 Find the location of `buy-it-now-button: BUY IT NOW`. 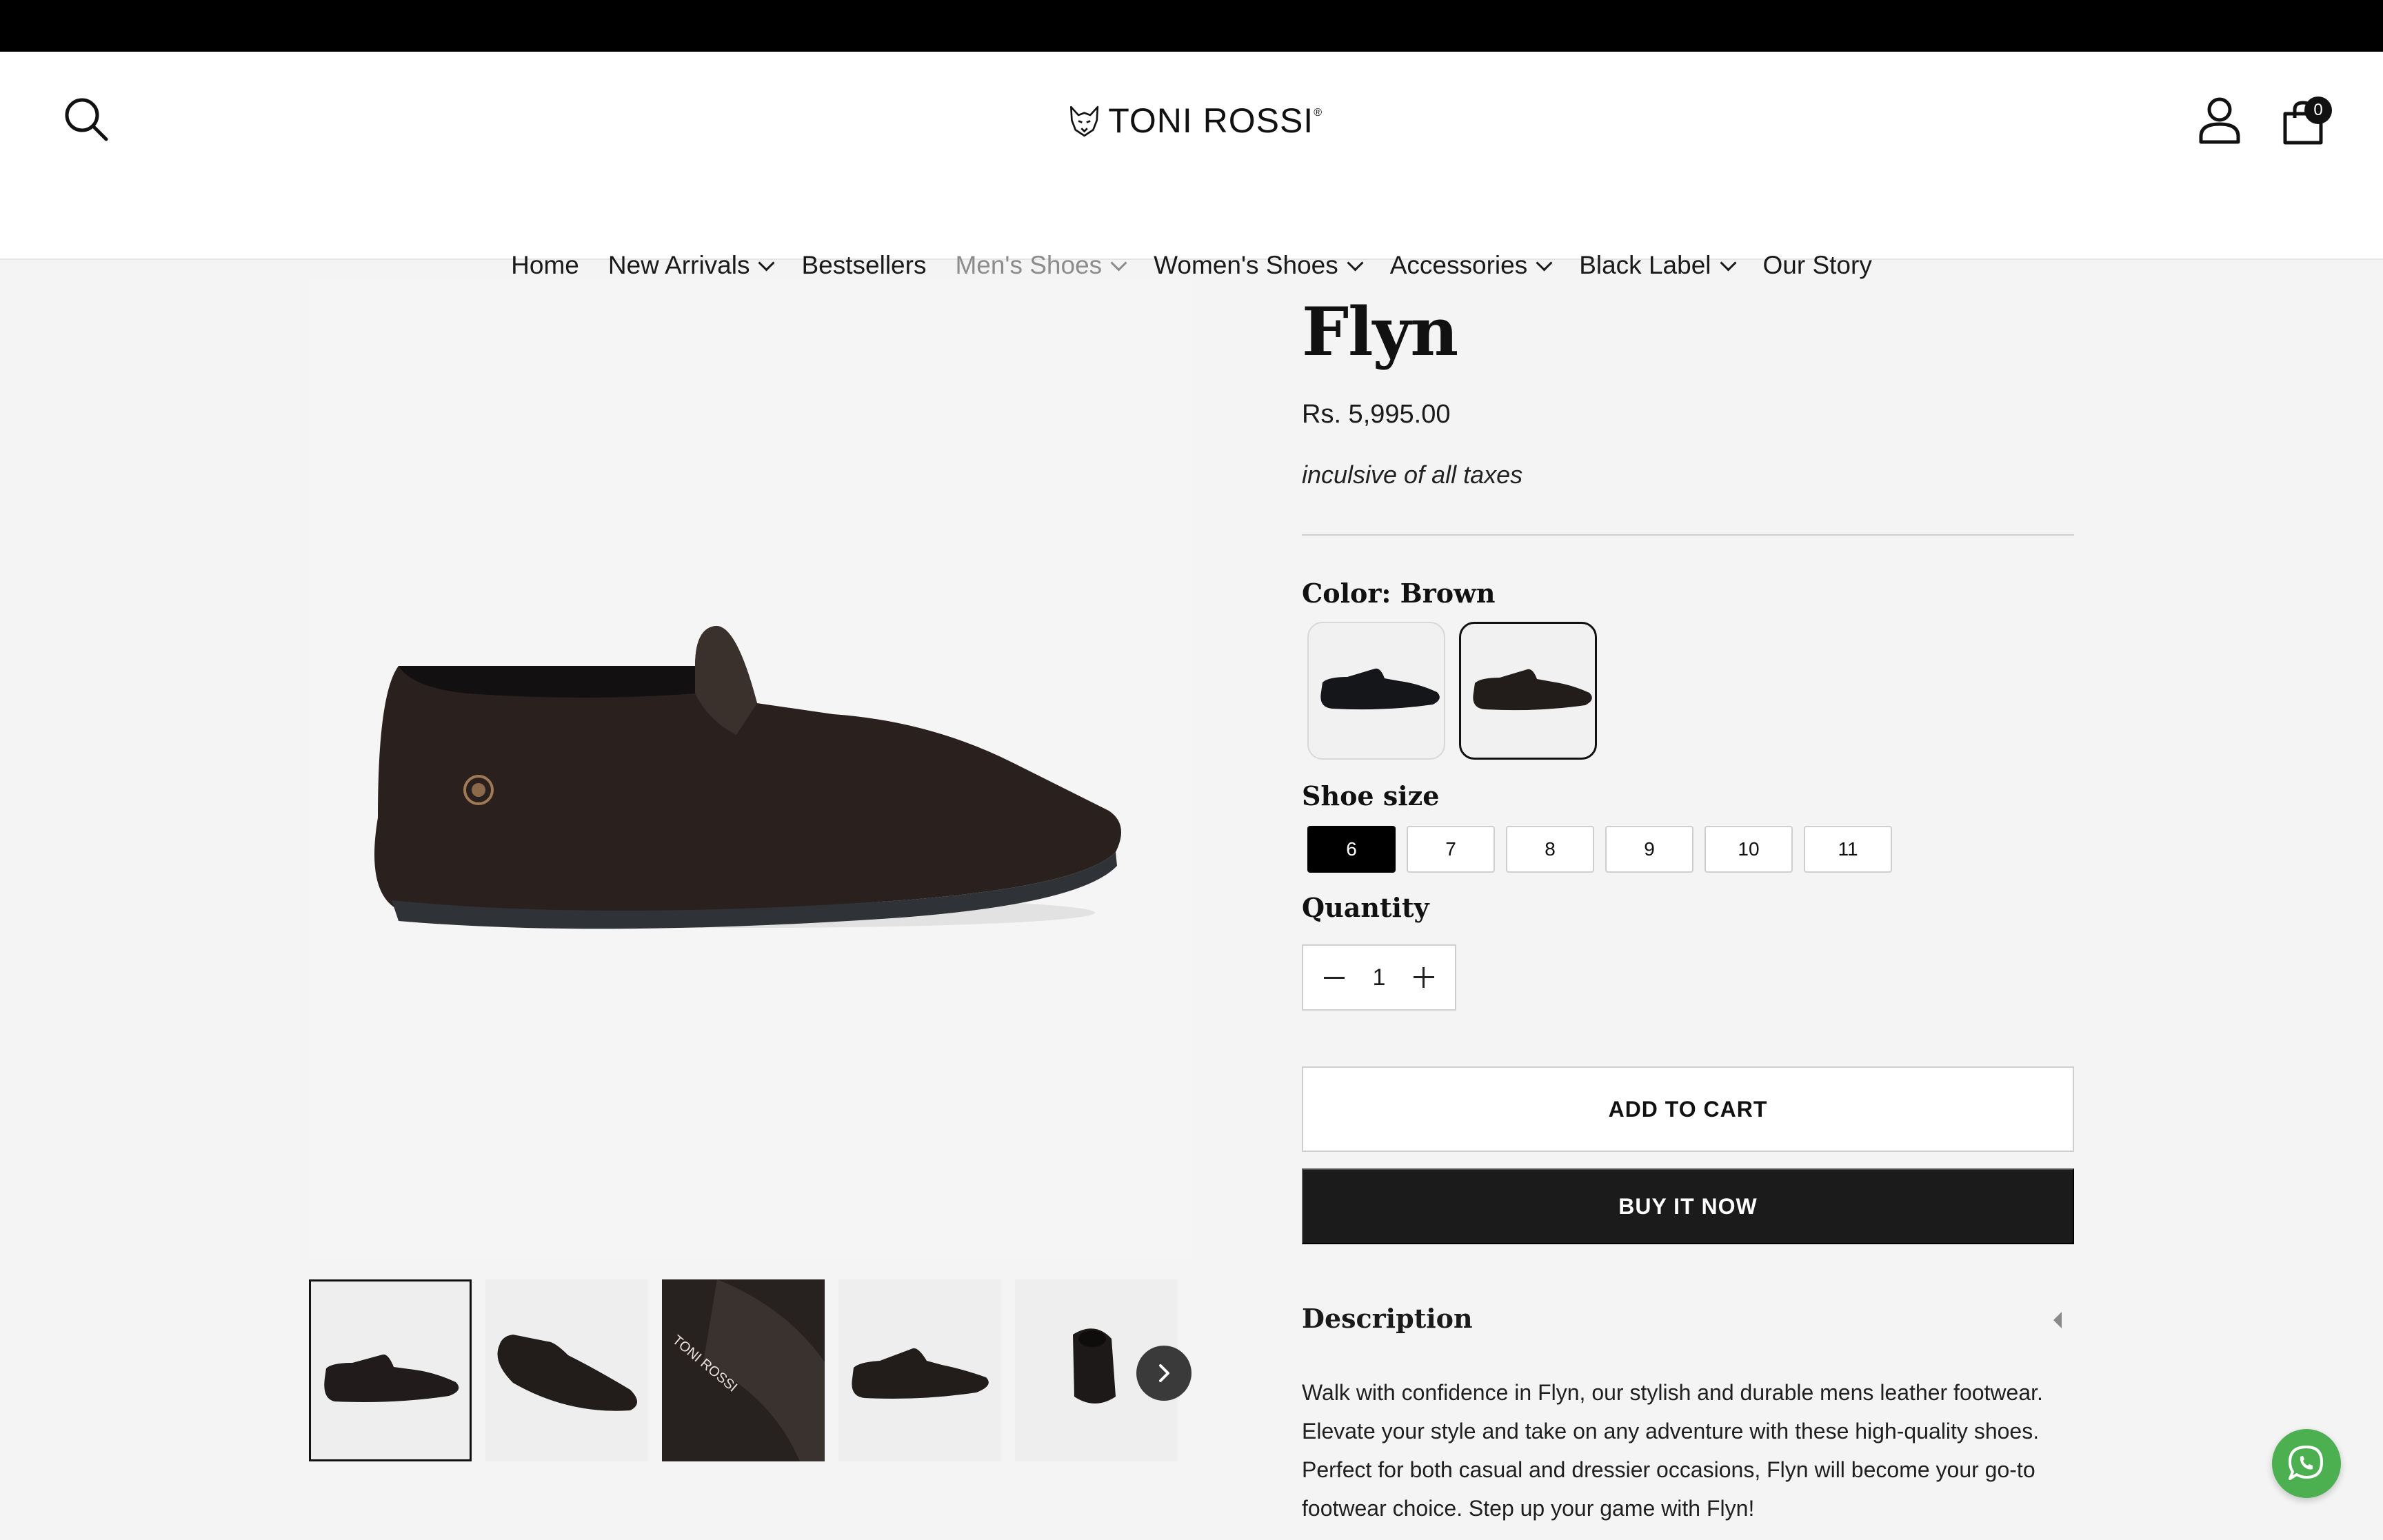

buy-it-now-button: BUY IT NOW is located at coordinates (1688, 1206).